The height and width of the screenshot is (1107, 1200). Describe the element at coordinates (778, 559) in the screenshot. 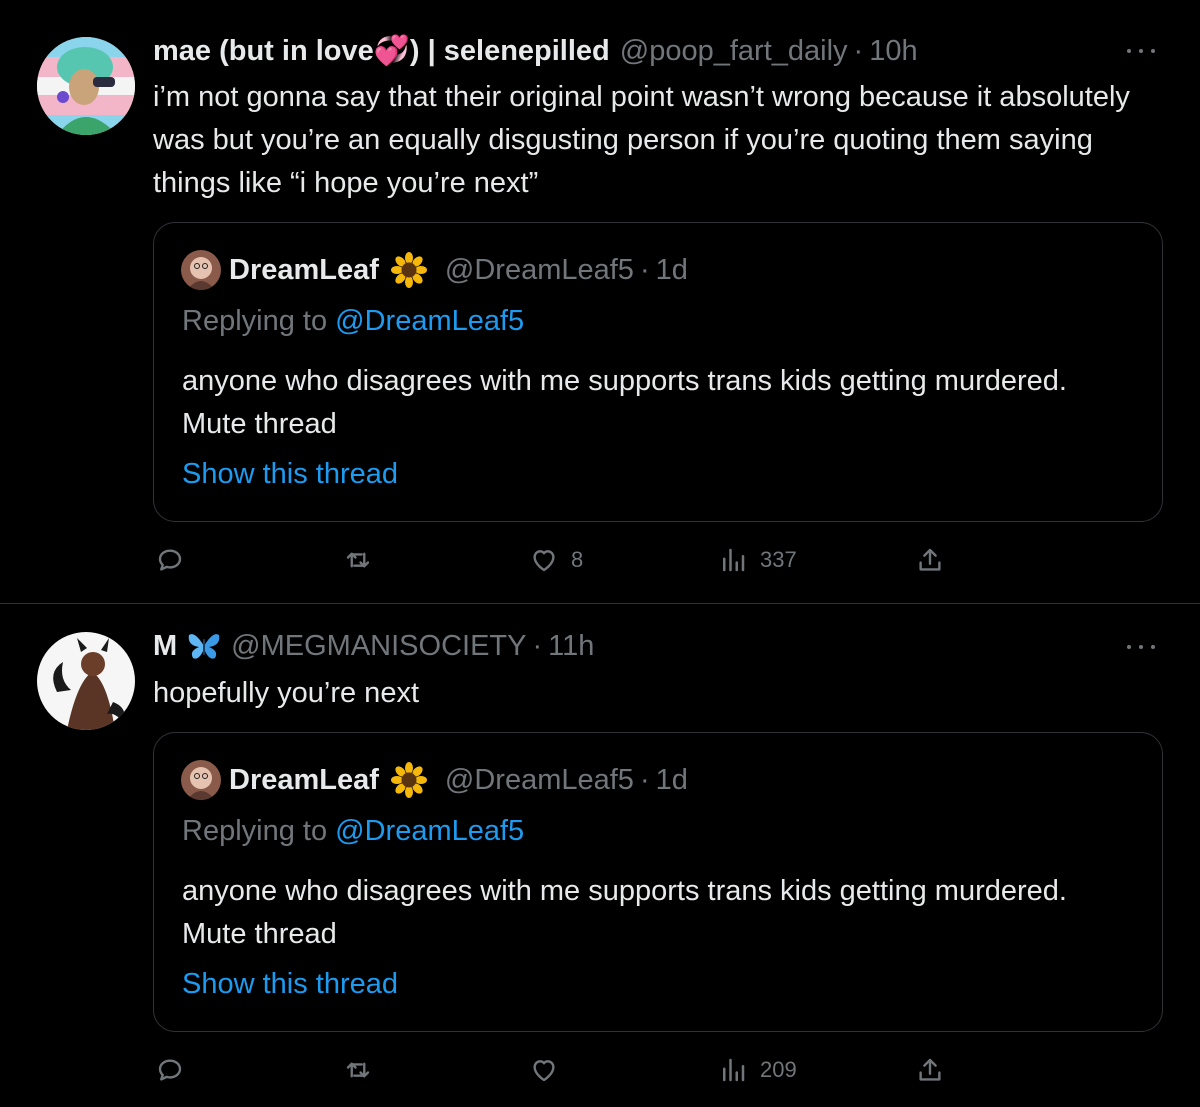

I see `views-count: 337` at that location.